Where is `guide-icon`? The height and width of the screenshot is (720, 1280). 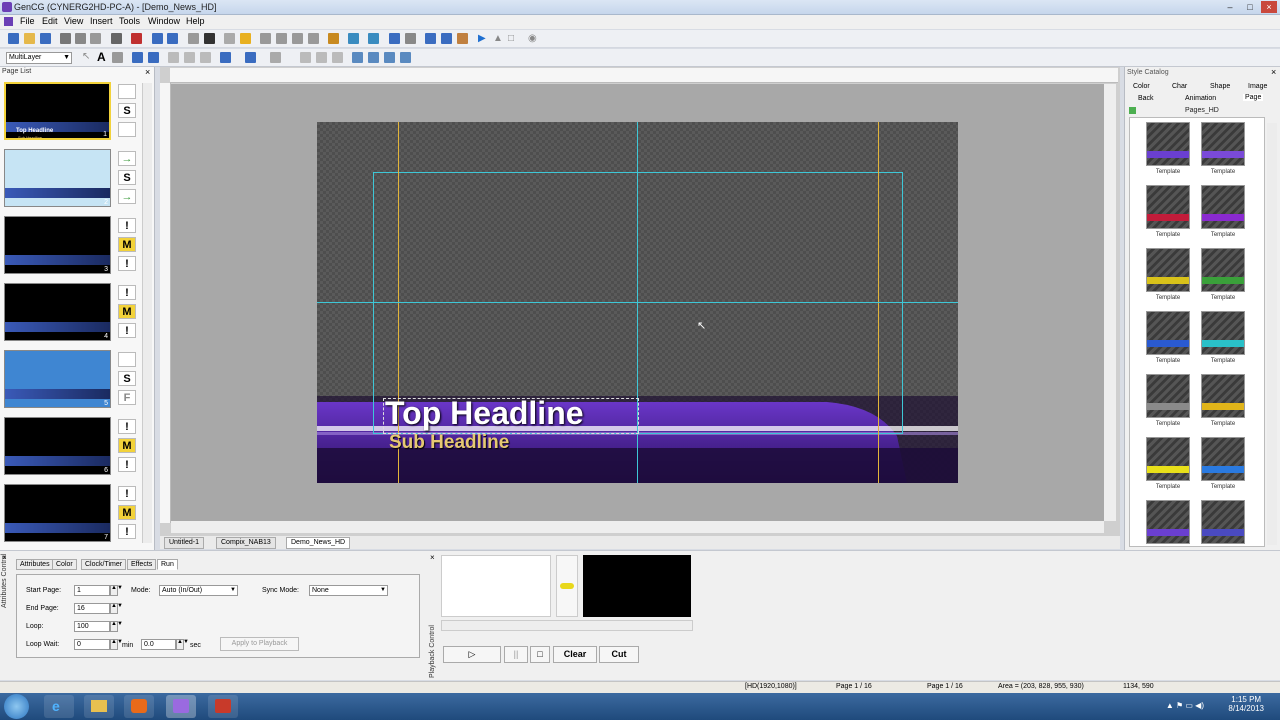
guide-icon is located at coordinates (410, 38).